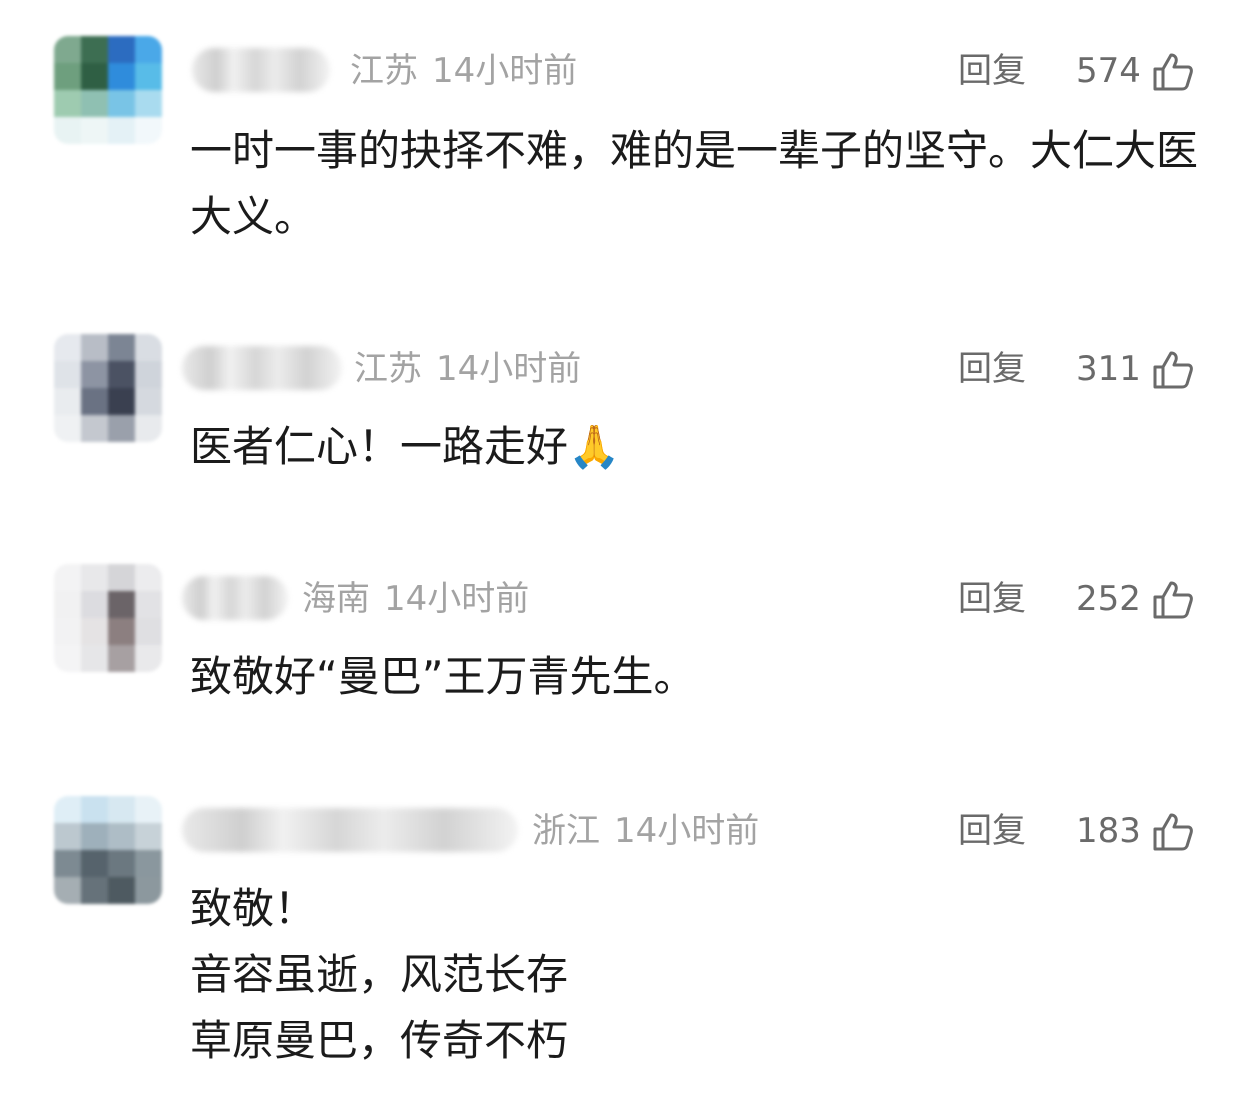  I want to click on like-count: 252, so click(1108, 599).